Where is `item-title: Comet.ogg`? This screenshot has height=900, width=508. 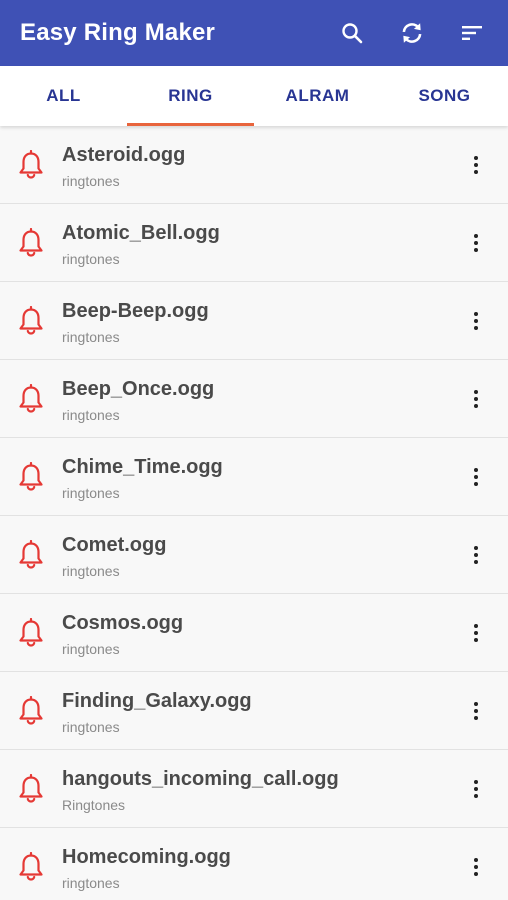
item-title: Comet.ogg is located at coordinates (114, 544).